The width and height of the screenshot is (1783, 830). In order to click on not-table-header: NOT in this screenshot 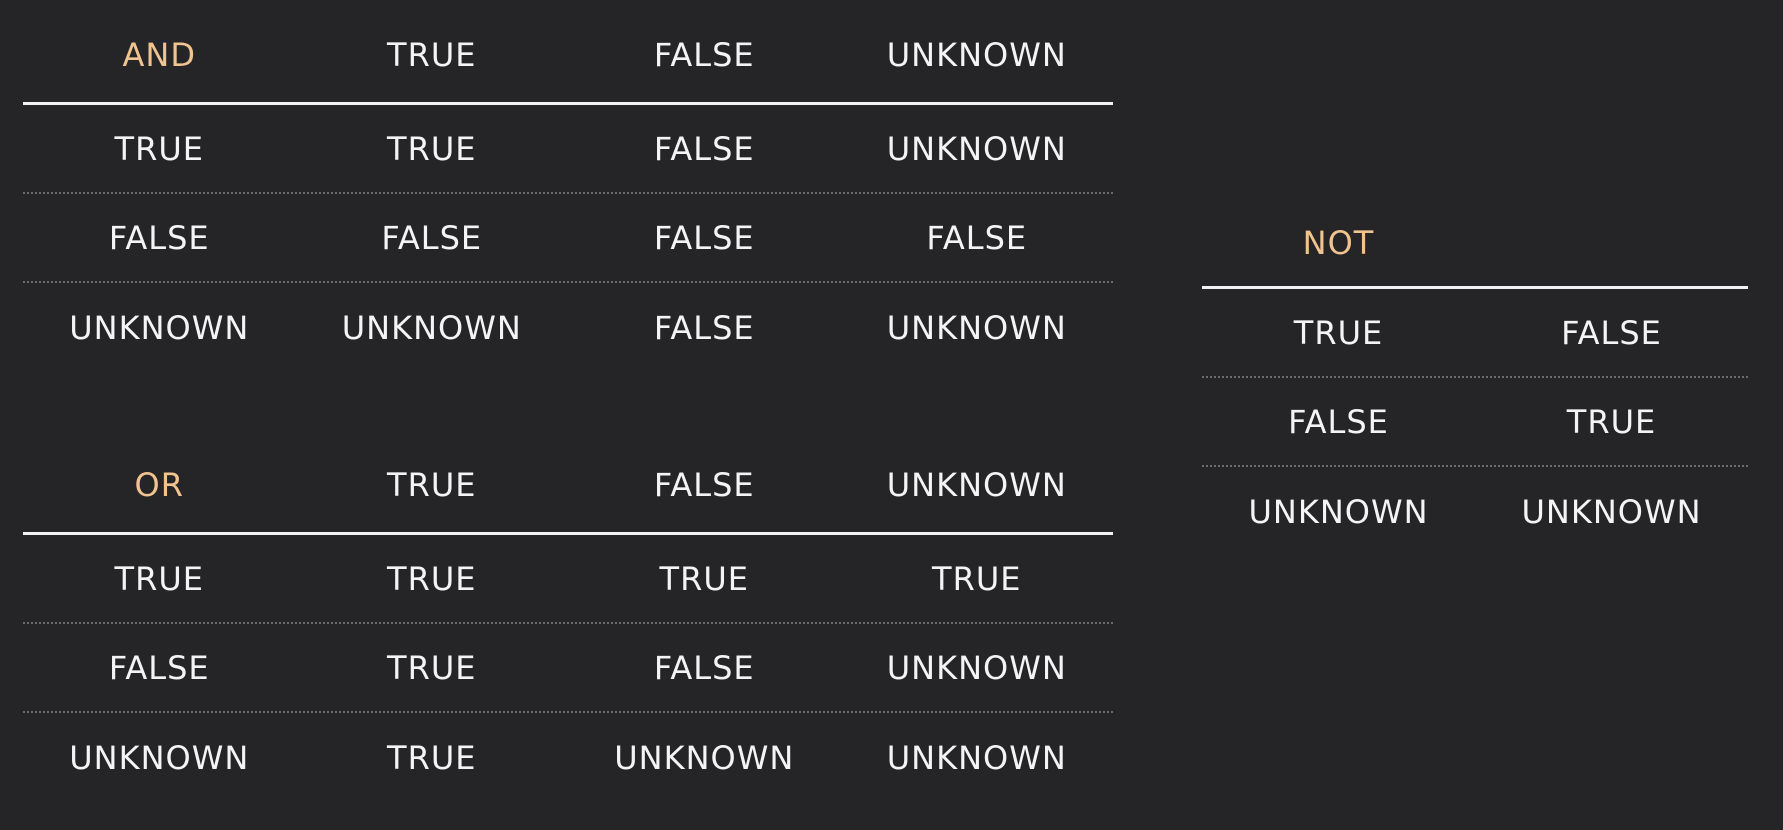, I will do `click(1475, 244)`.